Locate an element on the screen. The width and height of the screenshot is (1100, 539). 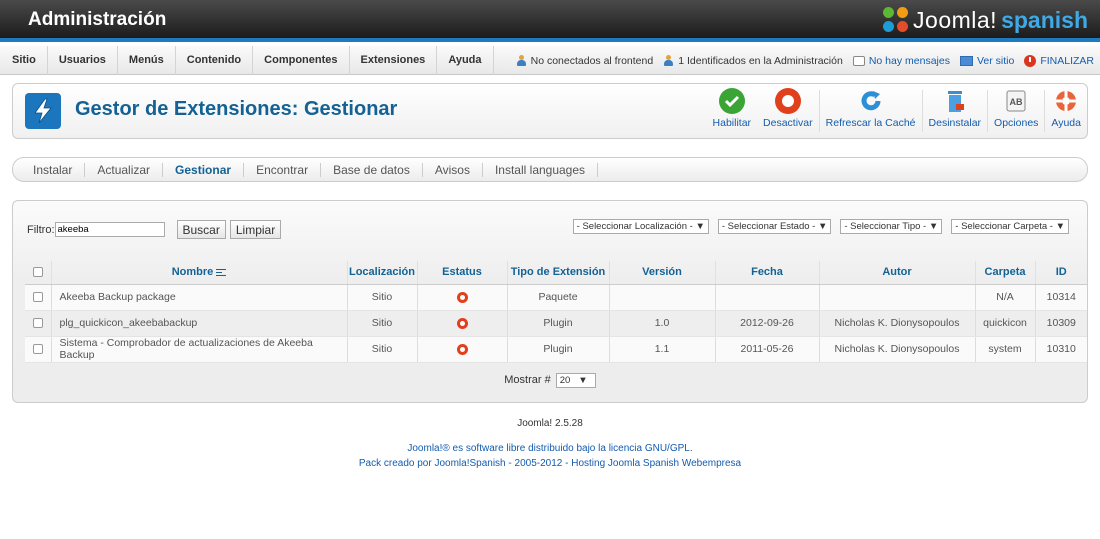
menu-contenido: Contenido is located at coordinates (215, 60).